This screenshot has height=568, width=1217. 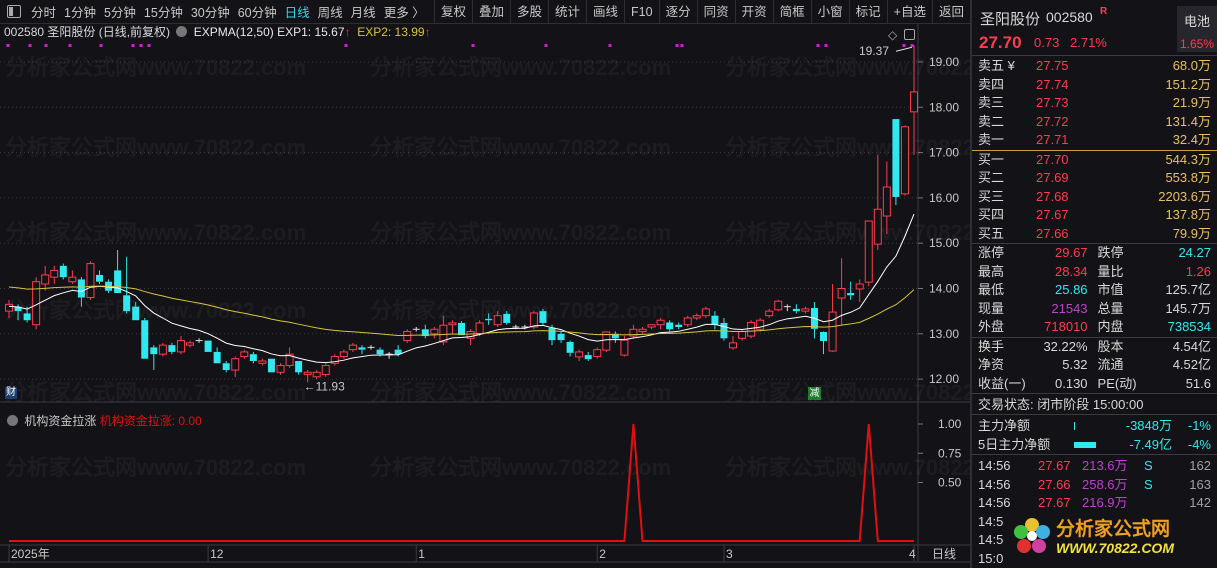 What do you see at coordinates (1191, 139) in the screenshot?
I see `order-volume: 32.4万` at bounding box center [1191, 139].